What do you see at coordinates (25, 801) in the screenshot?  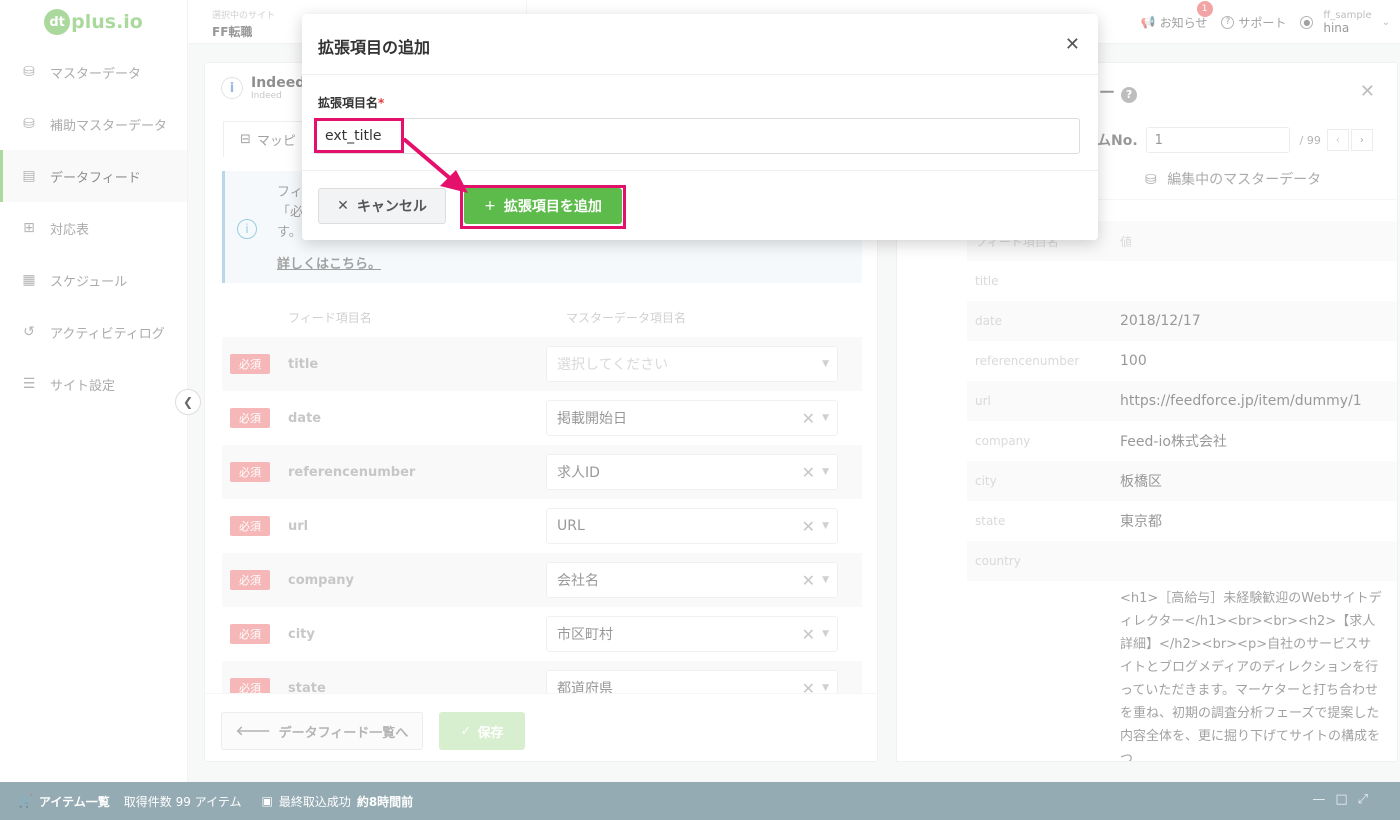 I see `cart-icon: 🛒` at bounding box center [25, 801].